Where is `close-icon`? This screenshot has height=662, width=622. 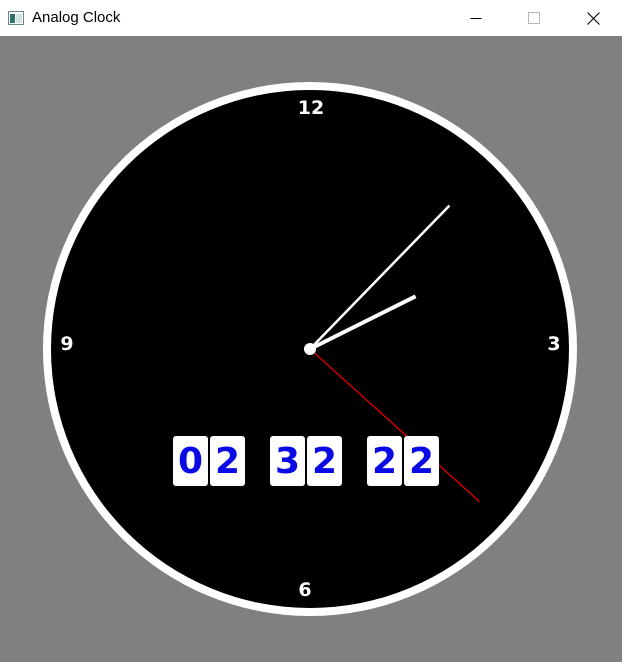
close-icon is located at coordinates (593, 18).